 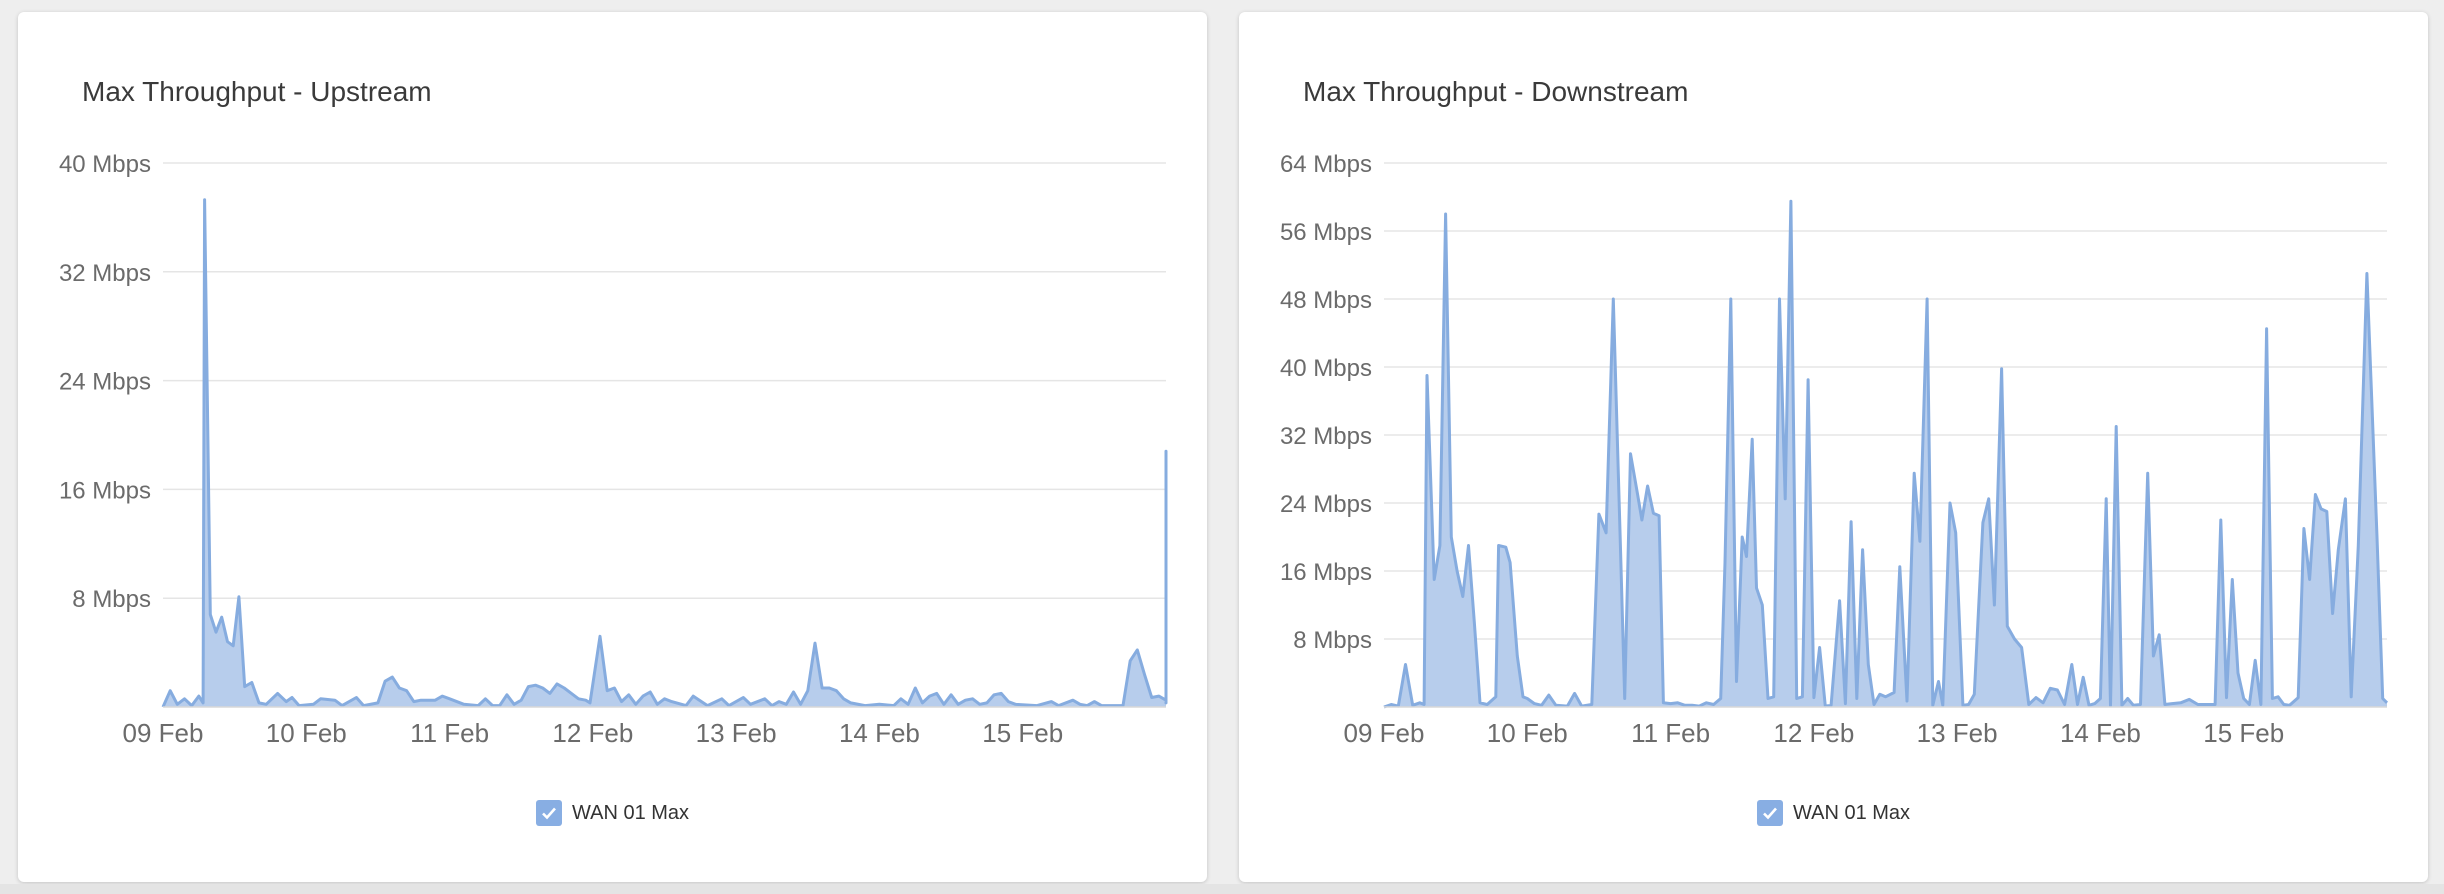 I want to click on y-tick-label: 64 Mbps, so click(x=1326, y=164).